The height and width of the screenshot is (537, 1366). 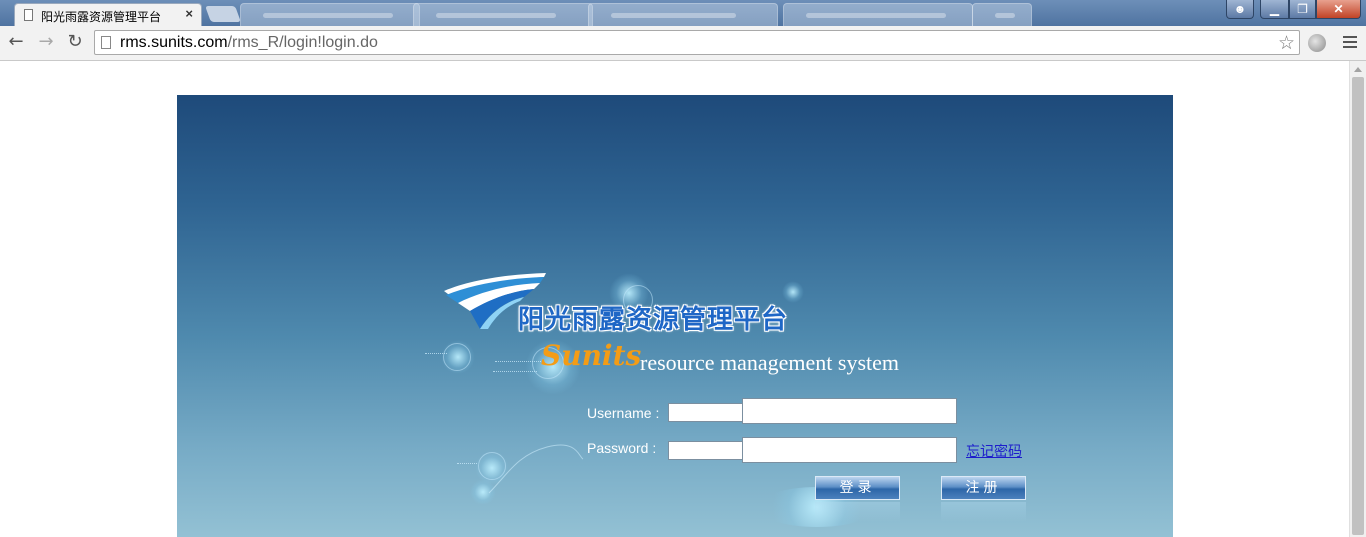 What do you see at coordinates (16, 42) in the screenshot?
I see `back-button: ←` at bounding box center [16, 42].